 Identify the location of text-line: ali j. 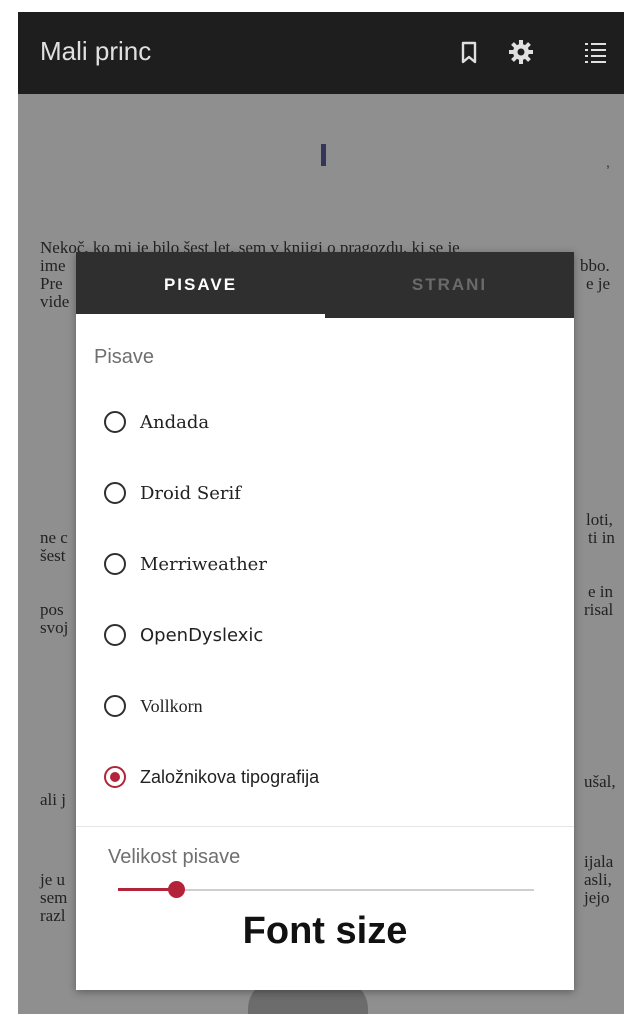
(53, 799).